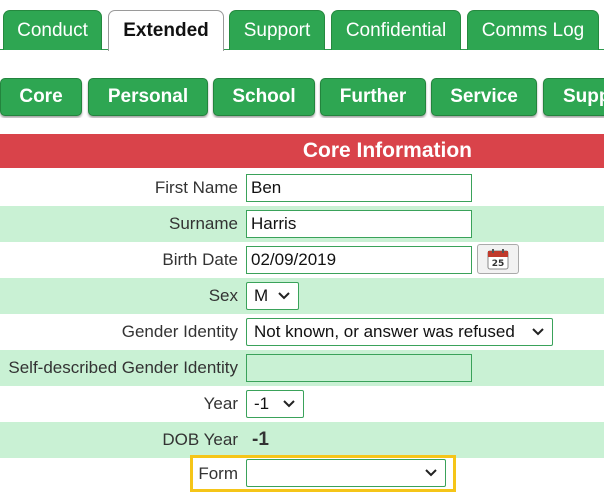 The height and width of the screenshot is (494, 604). I want to click on subtab-supp: Supp, so click(573, 97).